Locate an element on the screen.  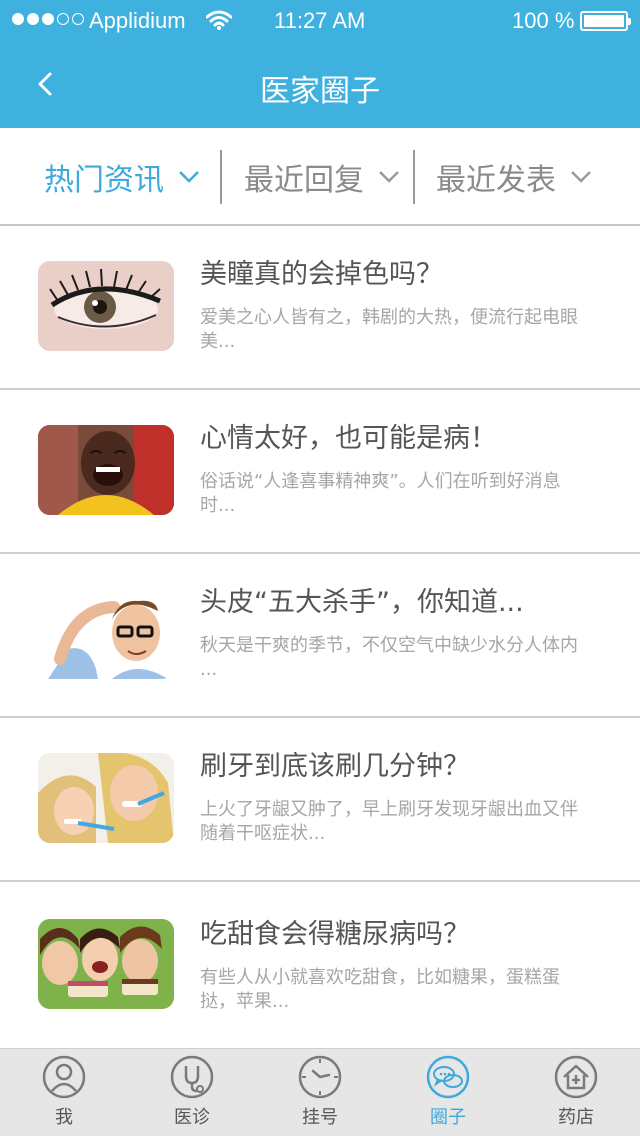
article-thumbnail-laughing-man is located at coordinates (106, 470).